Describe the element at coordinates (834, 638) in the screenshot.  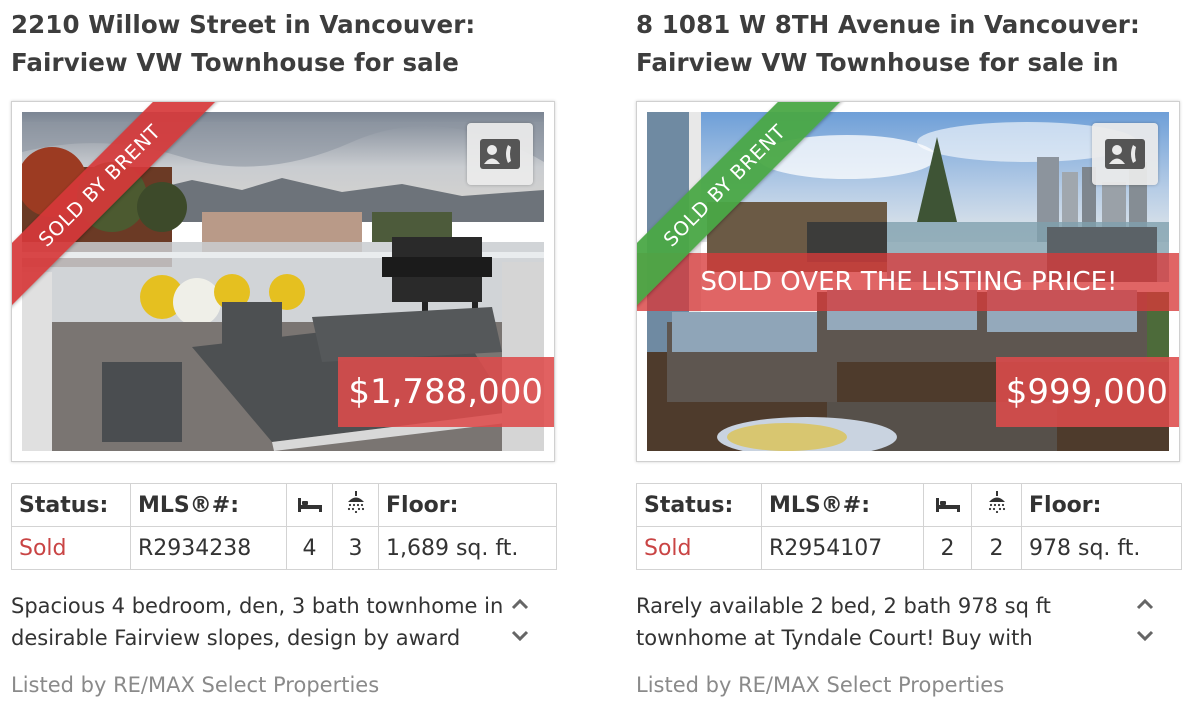
I see `description-line: townhome at Tyndale Court! Buy with` at that location.